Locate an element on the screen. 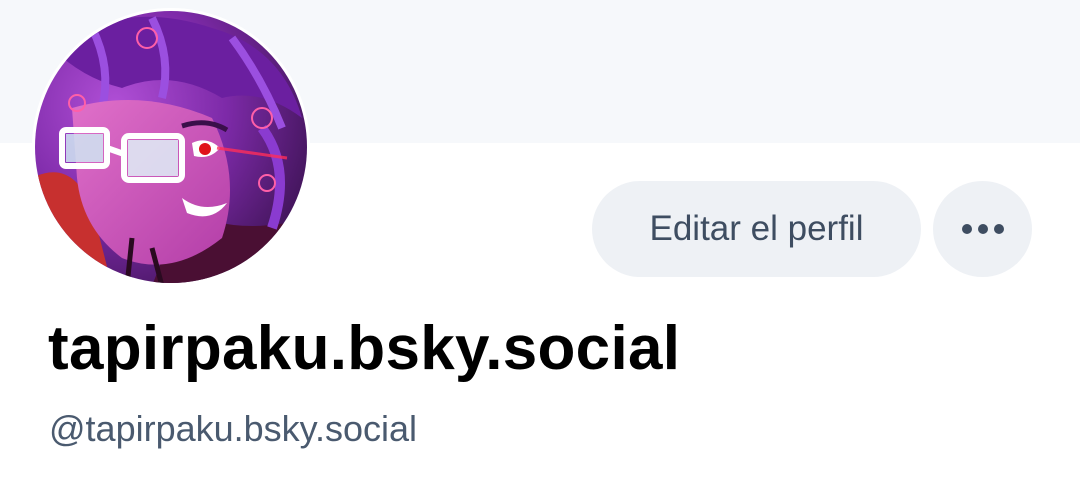 The width and height of the screenshot is (1080, 479). avatar is located at coordinates (171, 147).